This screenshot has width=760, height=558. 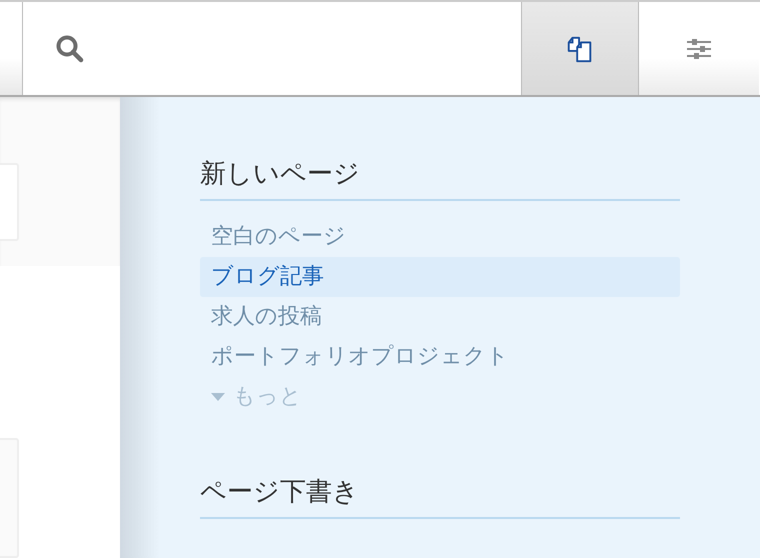 What do you see at coordinates (440, 277) in the screenshot?
I see `menu-item: ブログ記事` at bounding box center [440, 277].